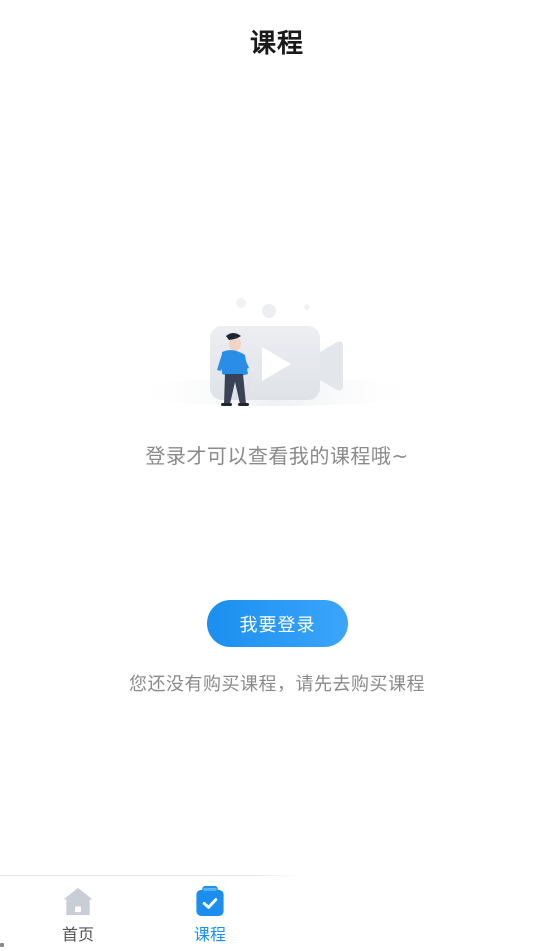 The width and height of the screenshot is (554, 951). I want to click on course-clipboard-icon, so click(210, 901).